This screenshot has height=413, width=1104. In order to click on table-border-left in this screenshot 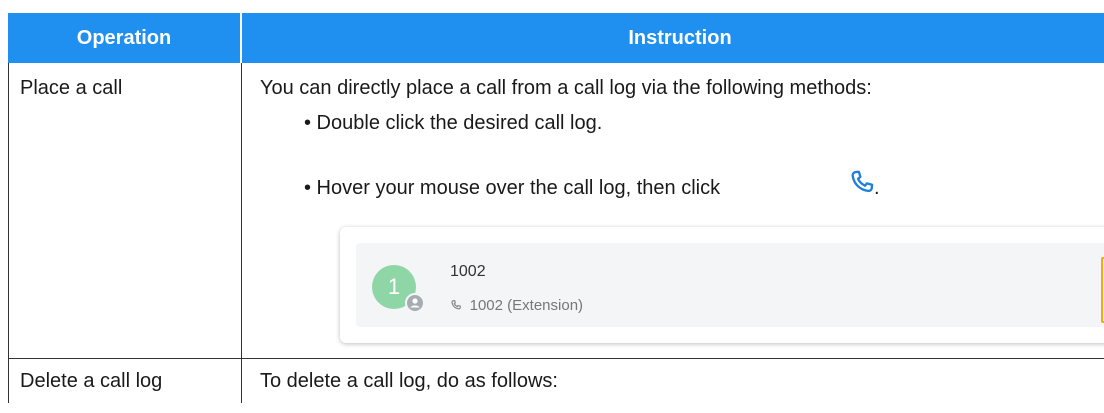, I will do `click(8, 233)`.